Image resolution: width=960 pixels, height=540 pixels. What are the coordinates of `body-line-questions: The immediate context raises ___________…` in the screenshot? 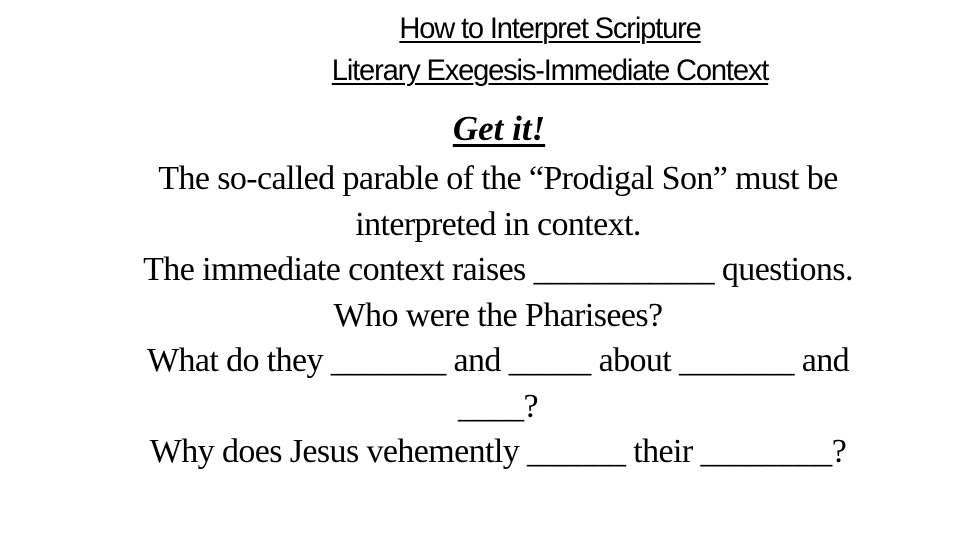 It's located at (498, 269).